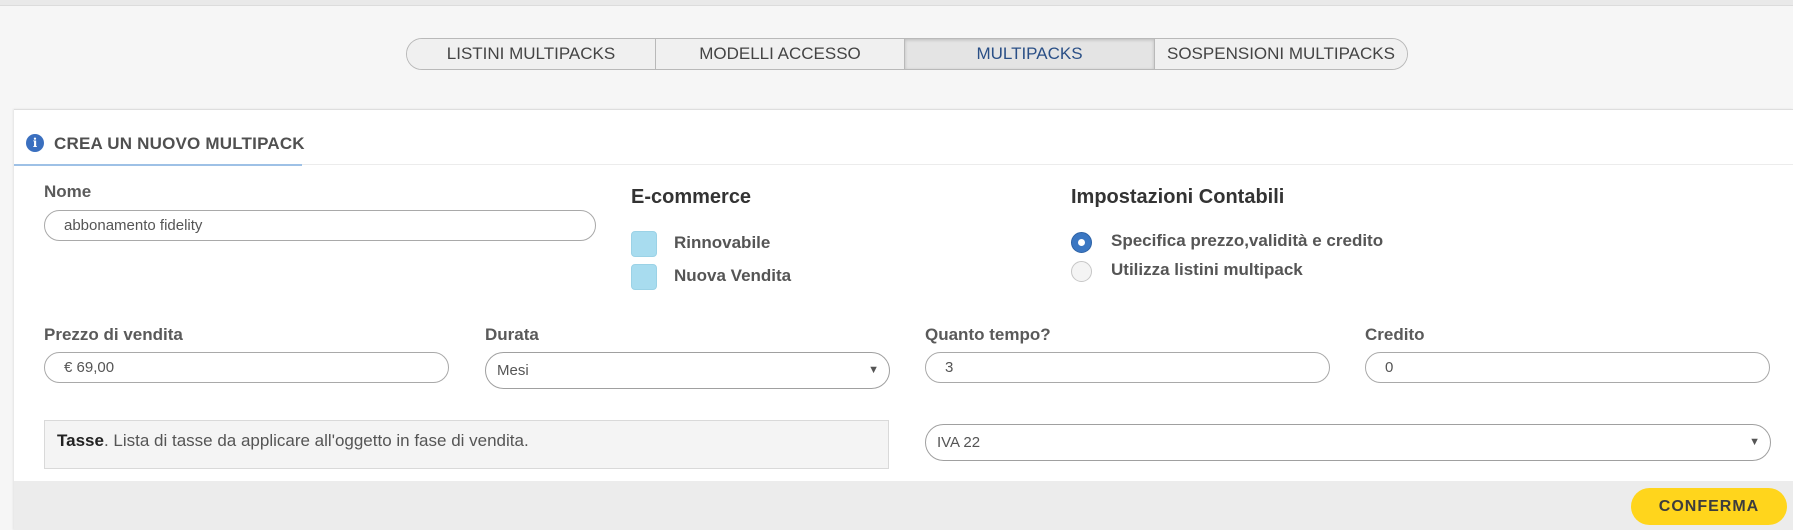 The image size is (1793, 530). What do you see at coordinates (246, 367) in the screenshot?
I see `prezzo-input: € 69,00` at bounding box center [246, 367].